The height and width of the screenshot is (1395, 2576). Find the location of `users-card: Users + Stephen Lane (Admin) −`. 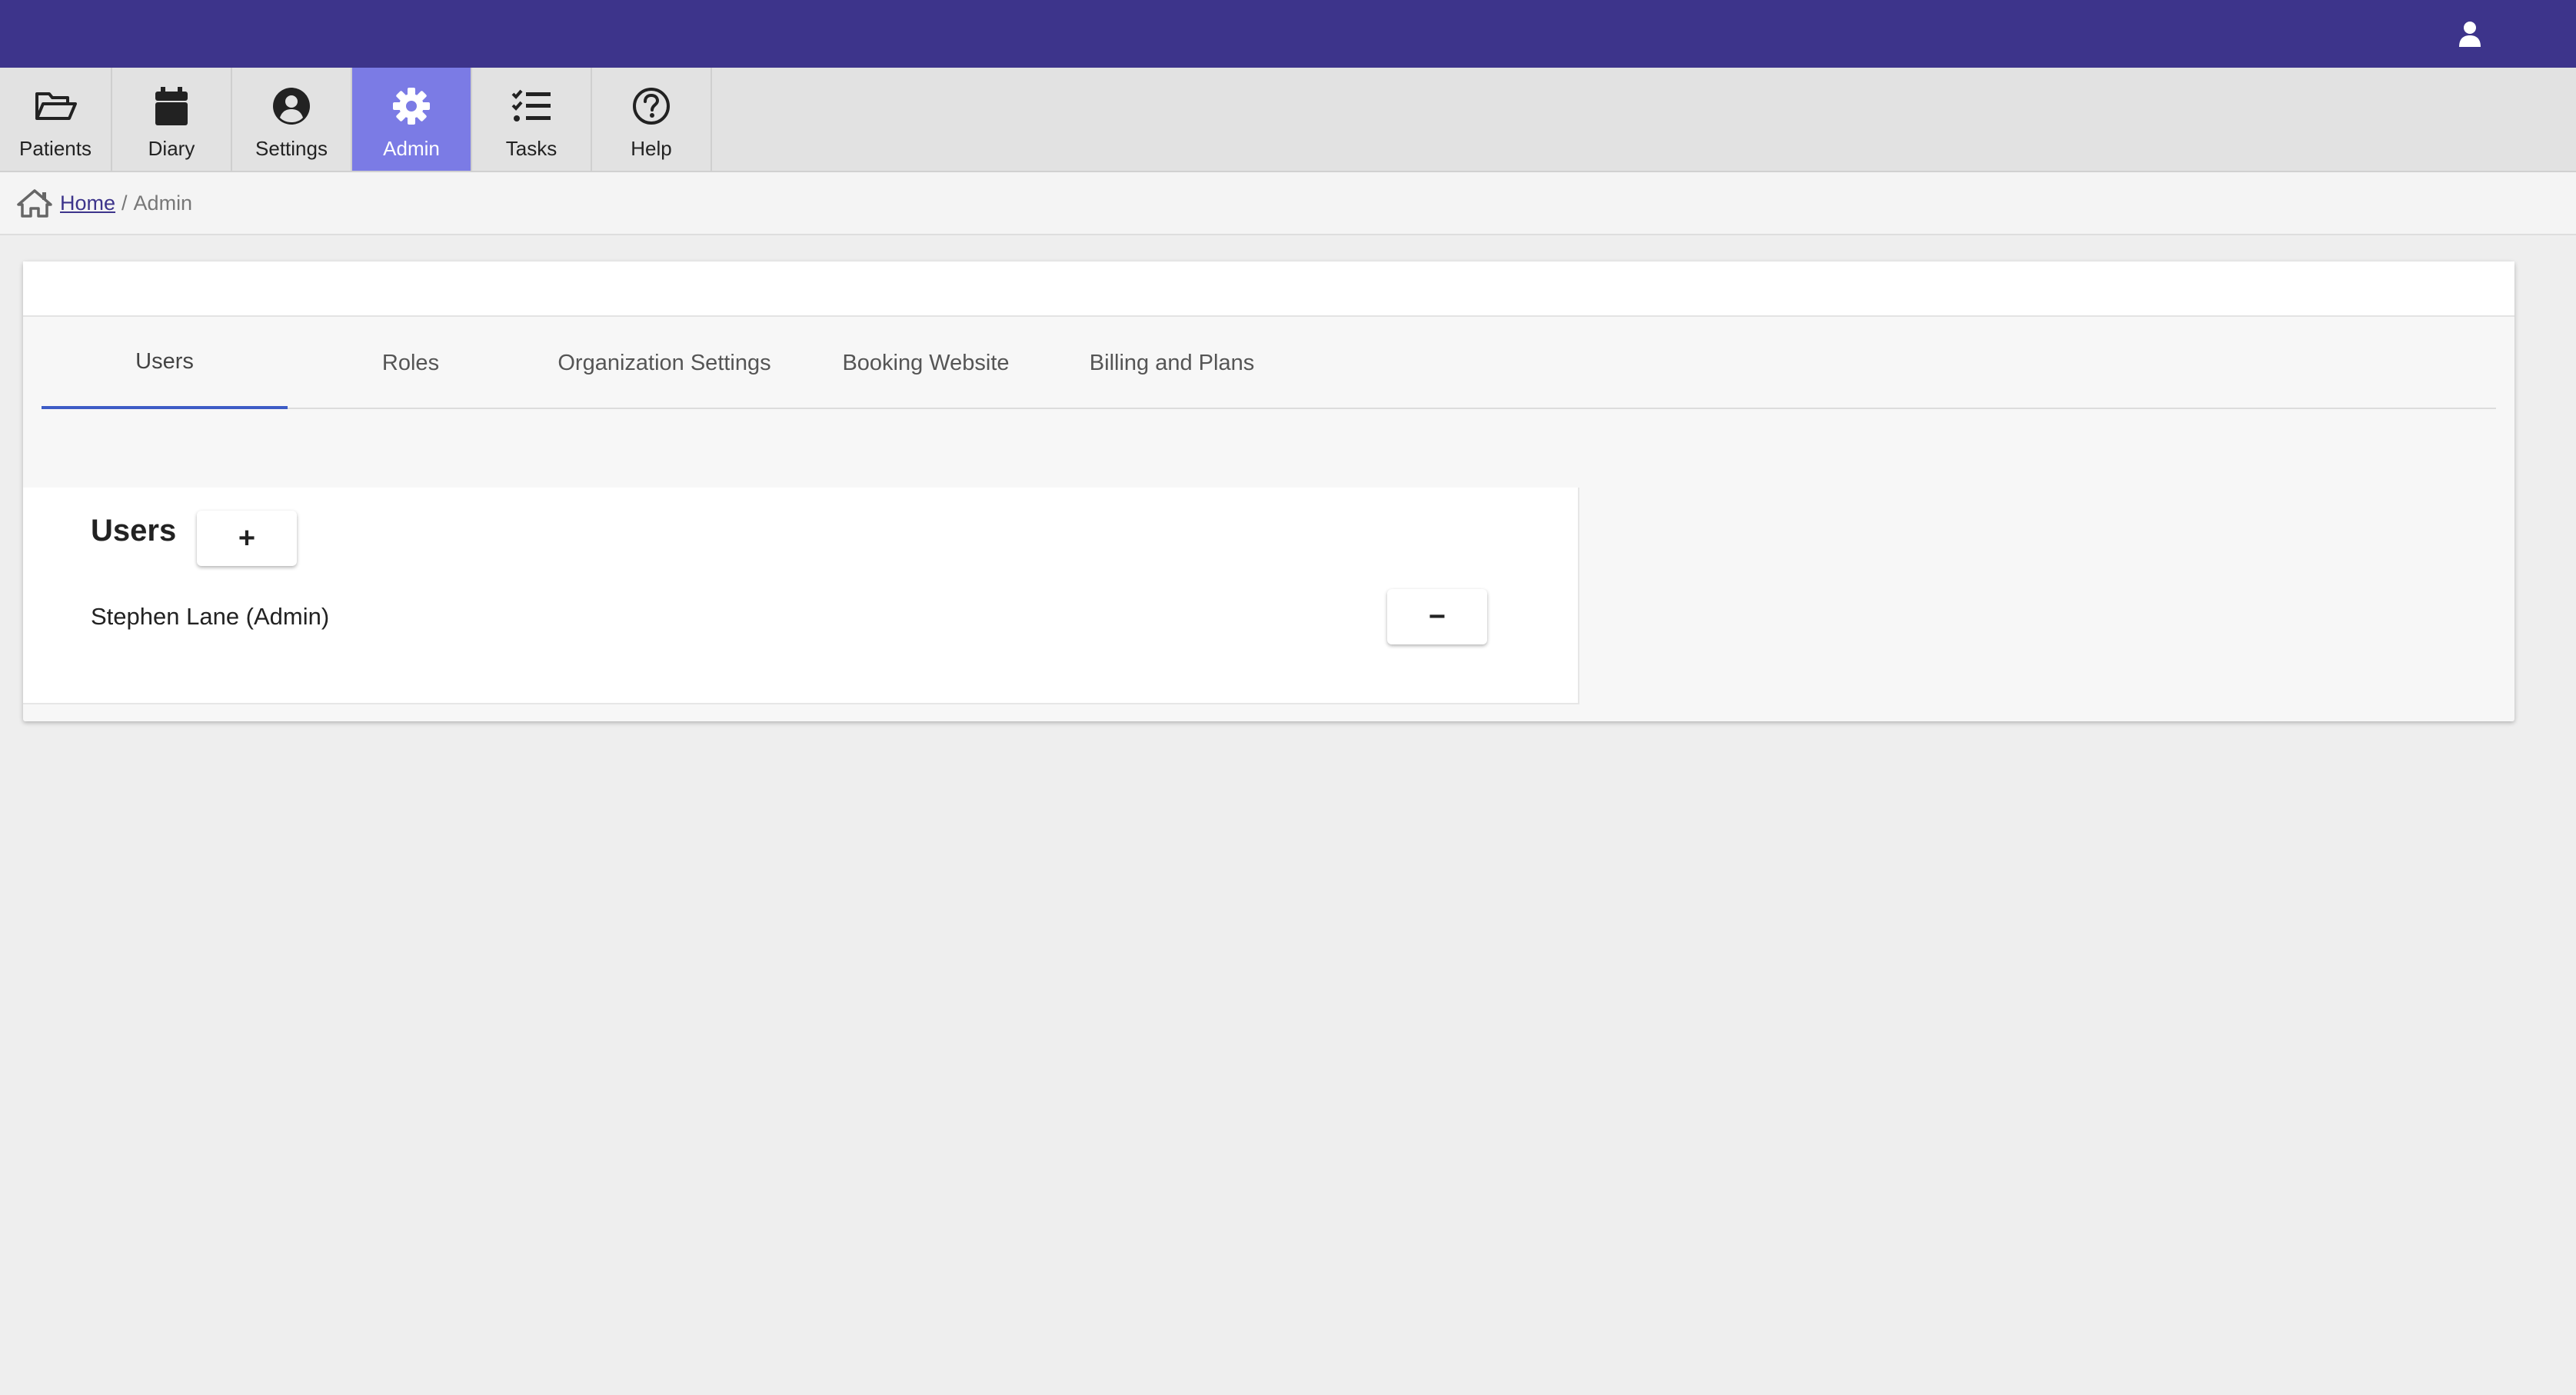

users-card: Users + Stephen Lane (Admin) − is located at coordinates (801, 596).